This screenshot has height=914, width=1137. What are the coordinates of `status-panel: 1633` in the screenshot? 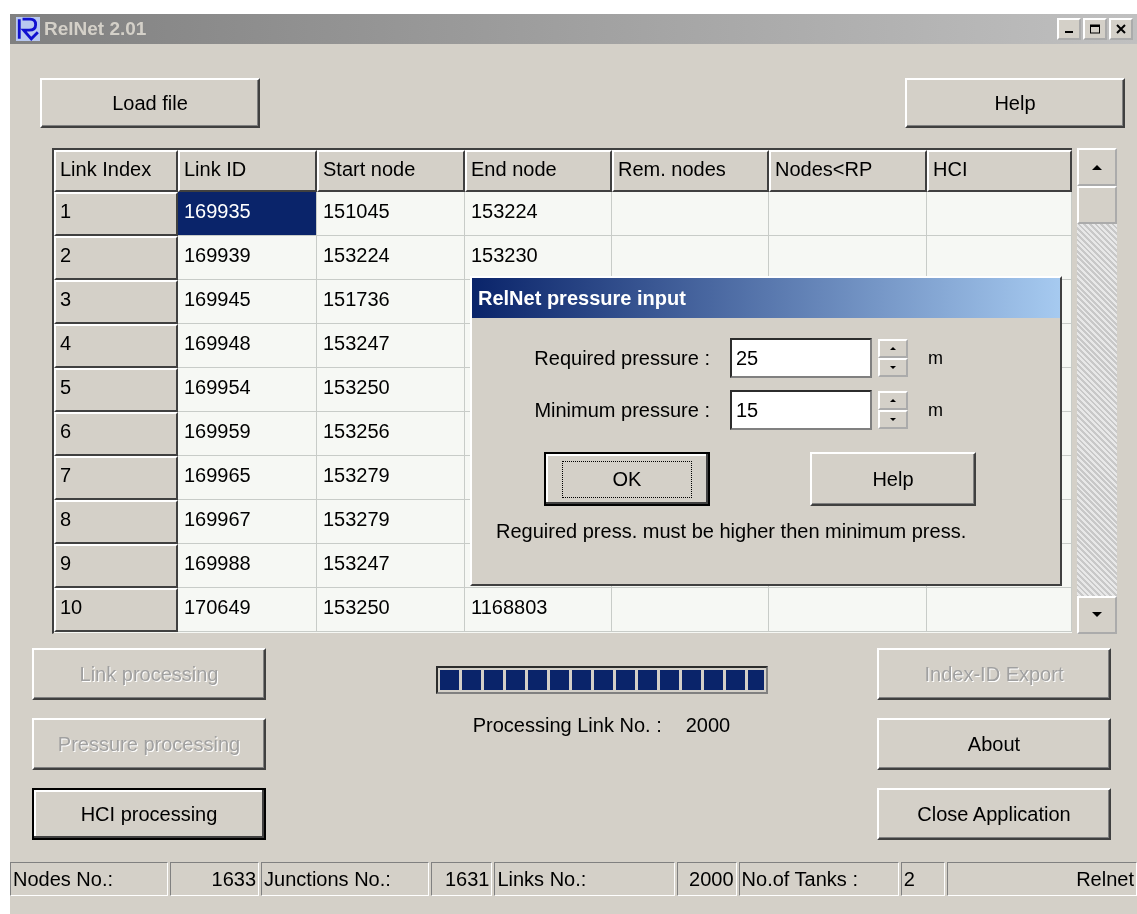 It's located at (215, 879).